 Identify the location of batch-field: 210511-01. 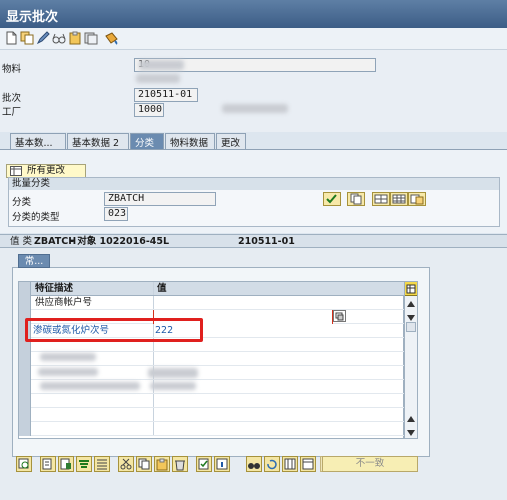
(166, 95).